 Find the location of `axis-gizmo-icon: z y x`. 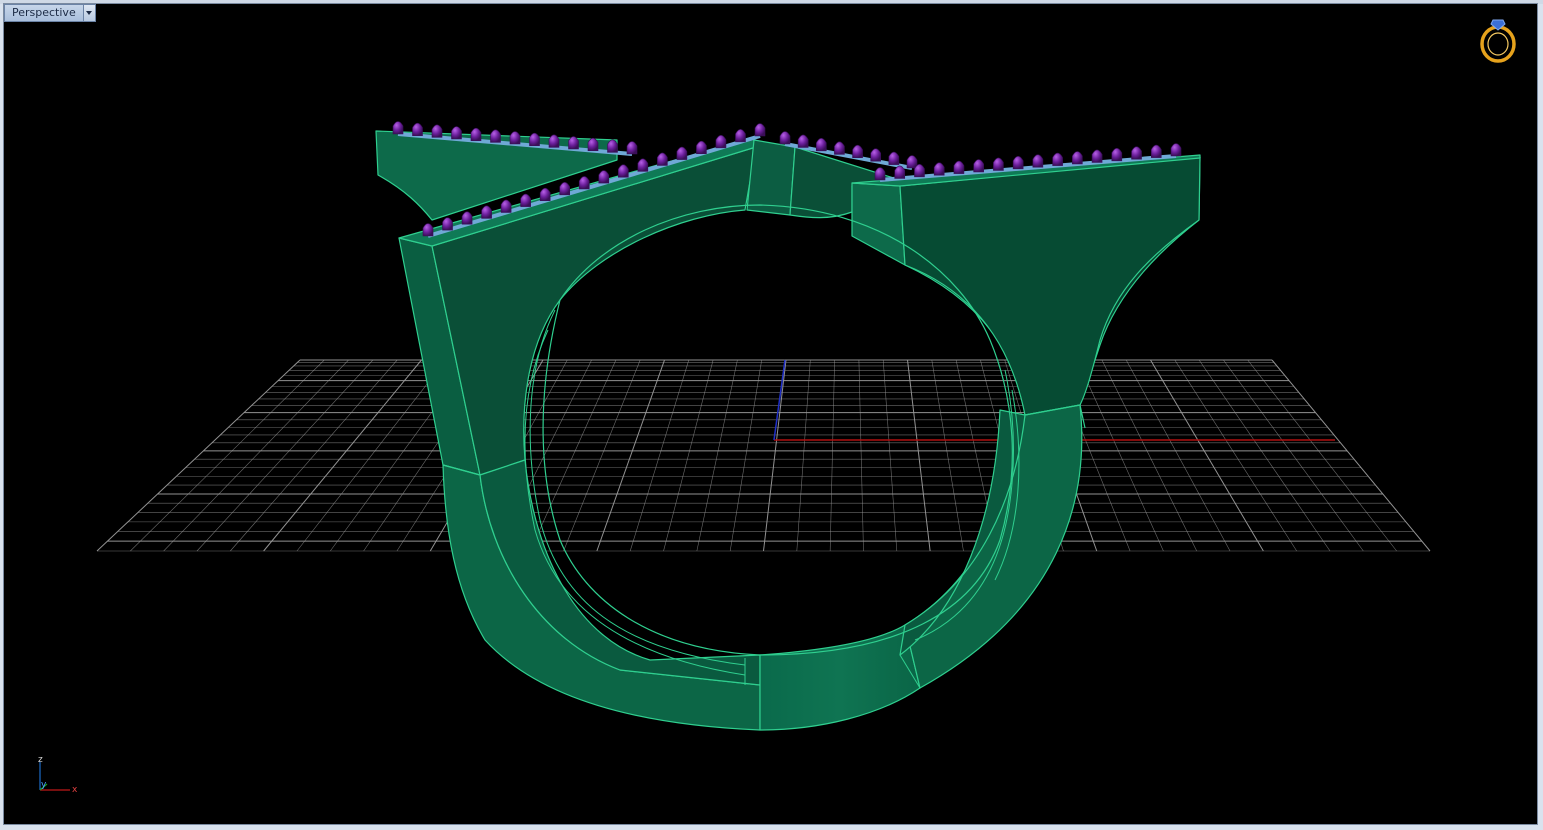

axis-gizmo-icon: z y x is located at coordinates (58, 775).